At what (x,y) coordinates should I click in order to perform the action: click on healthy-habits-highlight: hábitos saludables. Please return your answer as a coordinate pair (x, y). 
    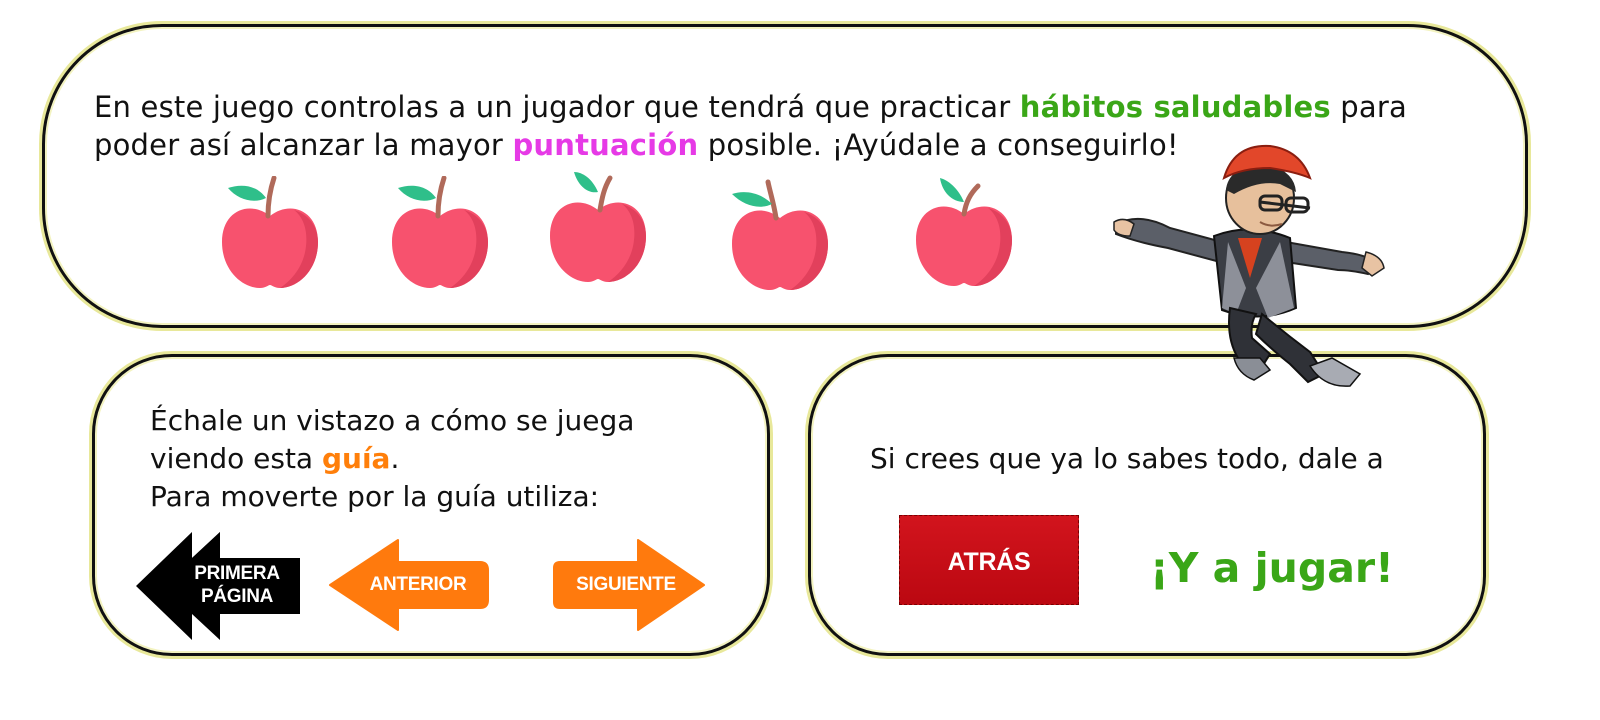
    Looking at the image, I should click on (1175, 107).